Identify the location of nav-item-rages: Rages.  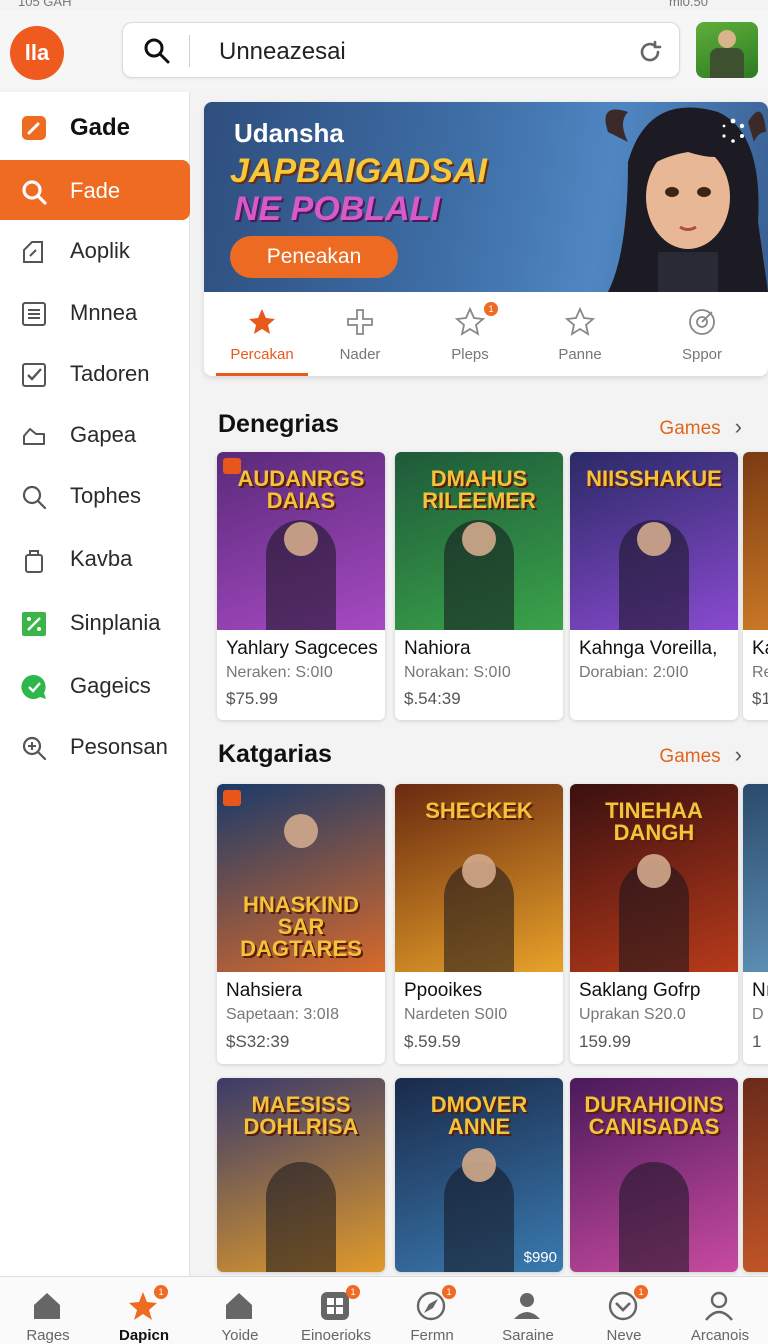
(48, 1310).